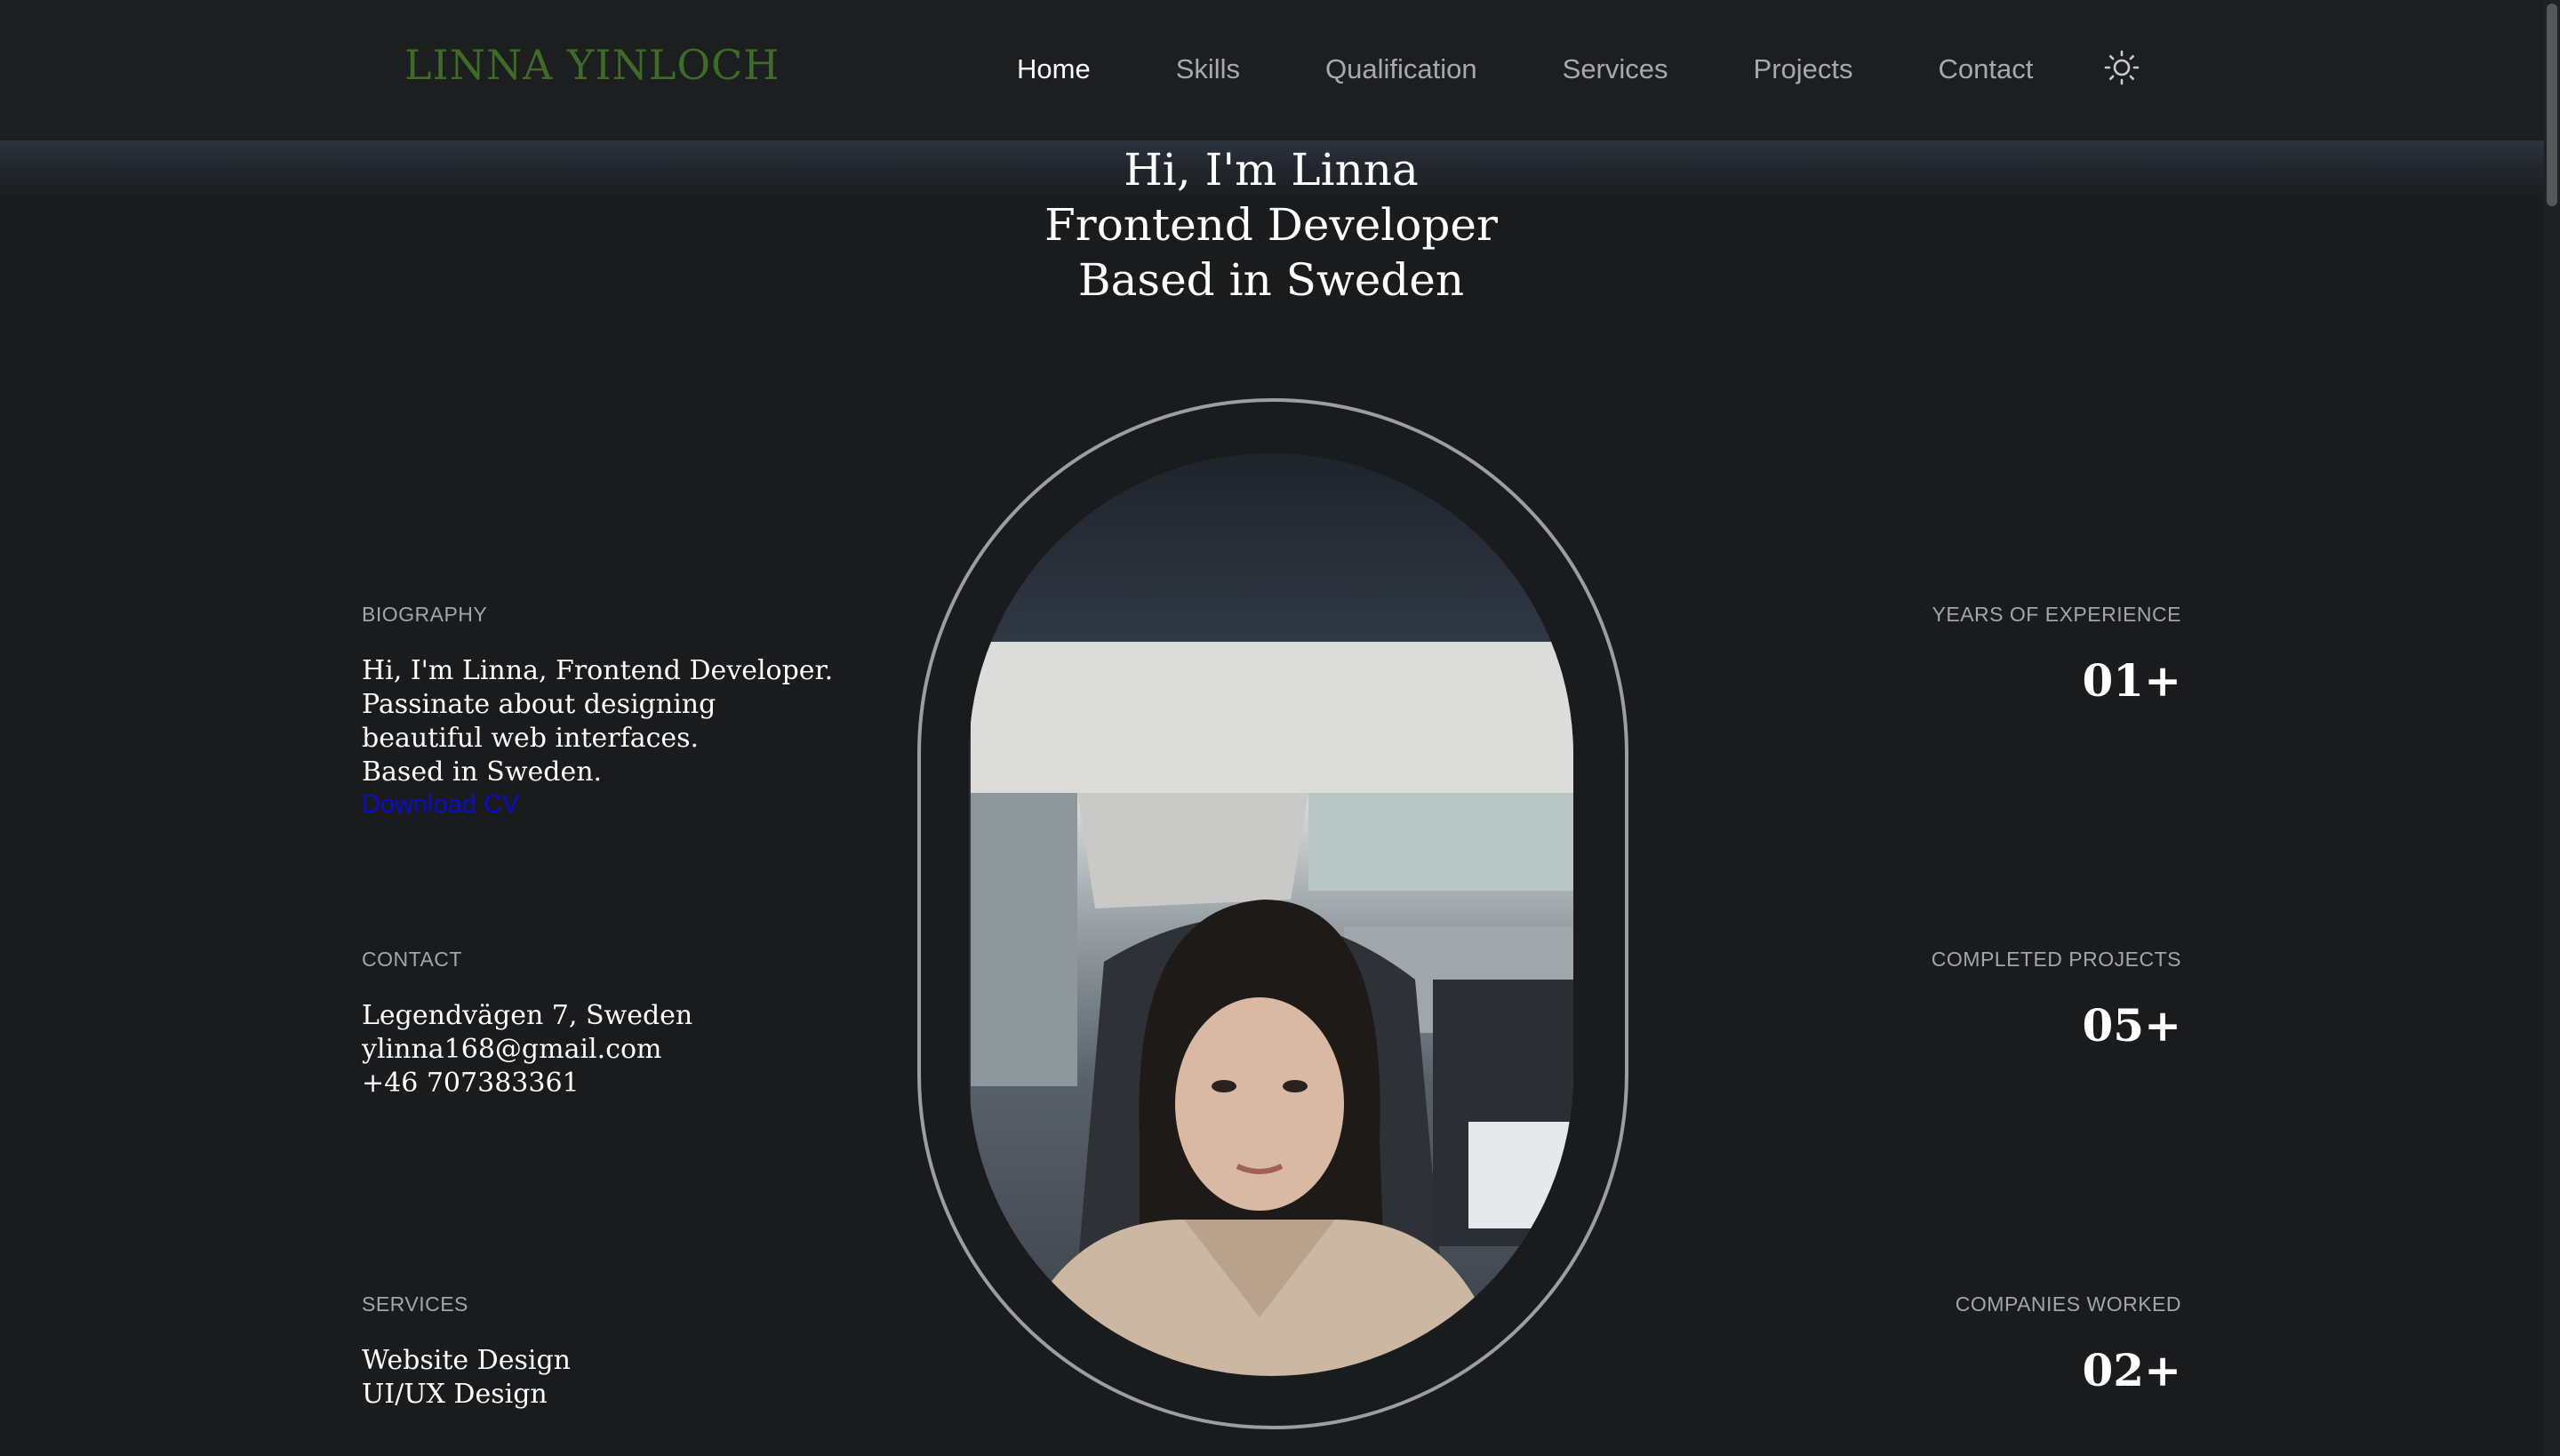  Describe the element at coordinates (1271, 280) in the screenshot. I see `hero-location: Based in Sweden` at that location.